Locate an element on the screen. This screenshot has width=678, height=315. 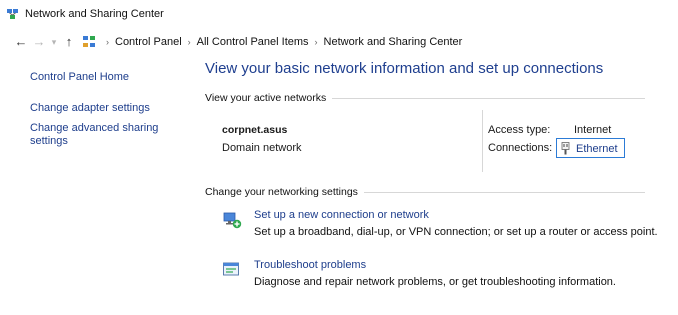
change-settings-label: Change your networking settings is located at coordinates (281, 192).